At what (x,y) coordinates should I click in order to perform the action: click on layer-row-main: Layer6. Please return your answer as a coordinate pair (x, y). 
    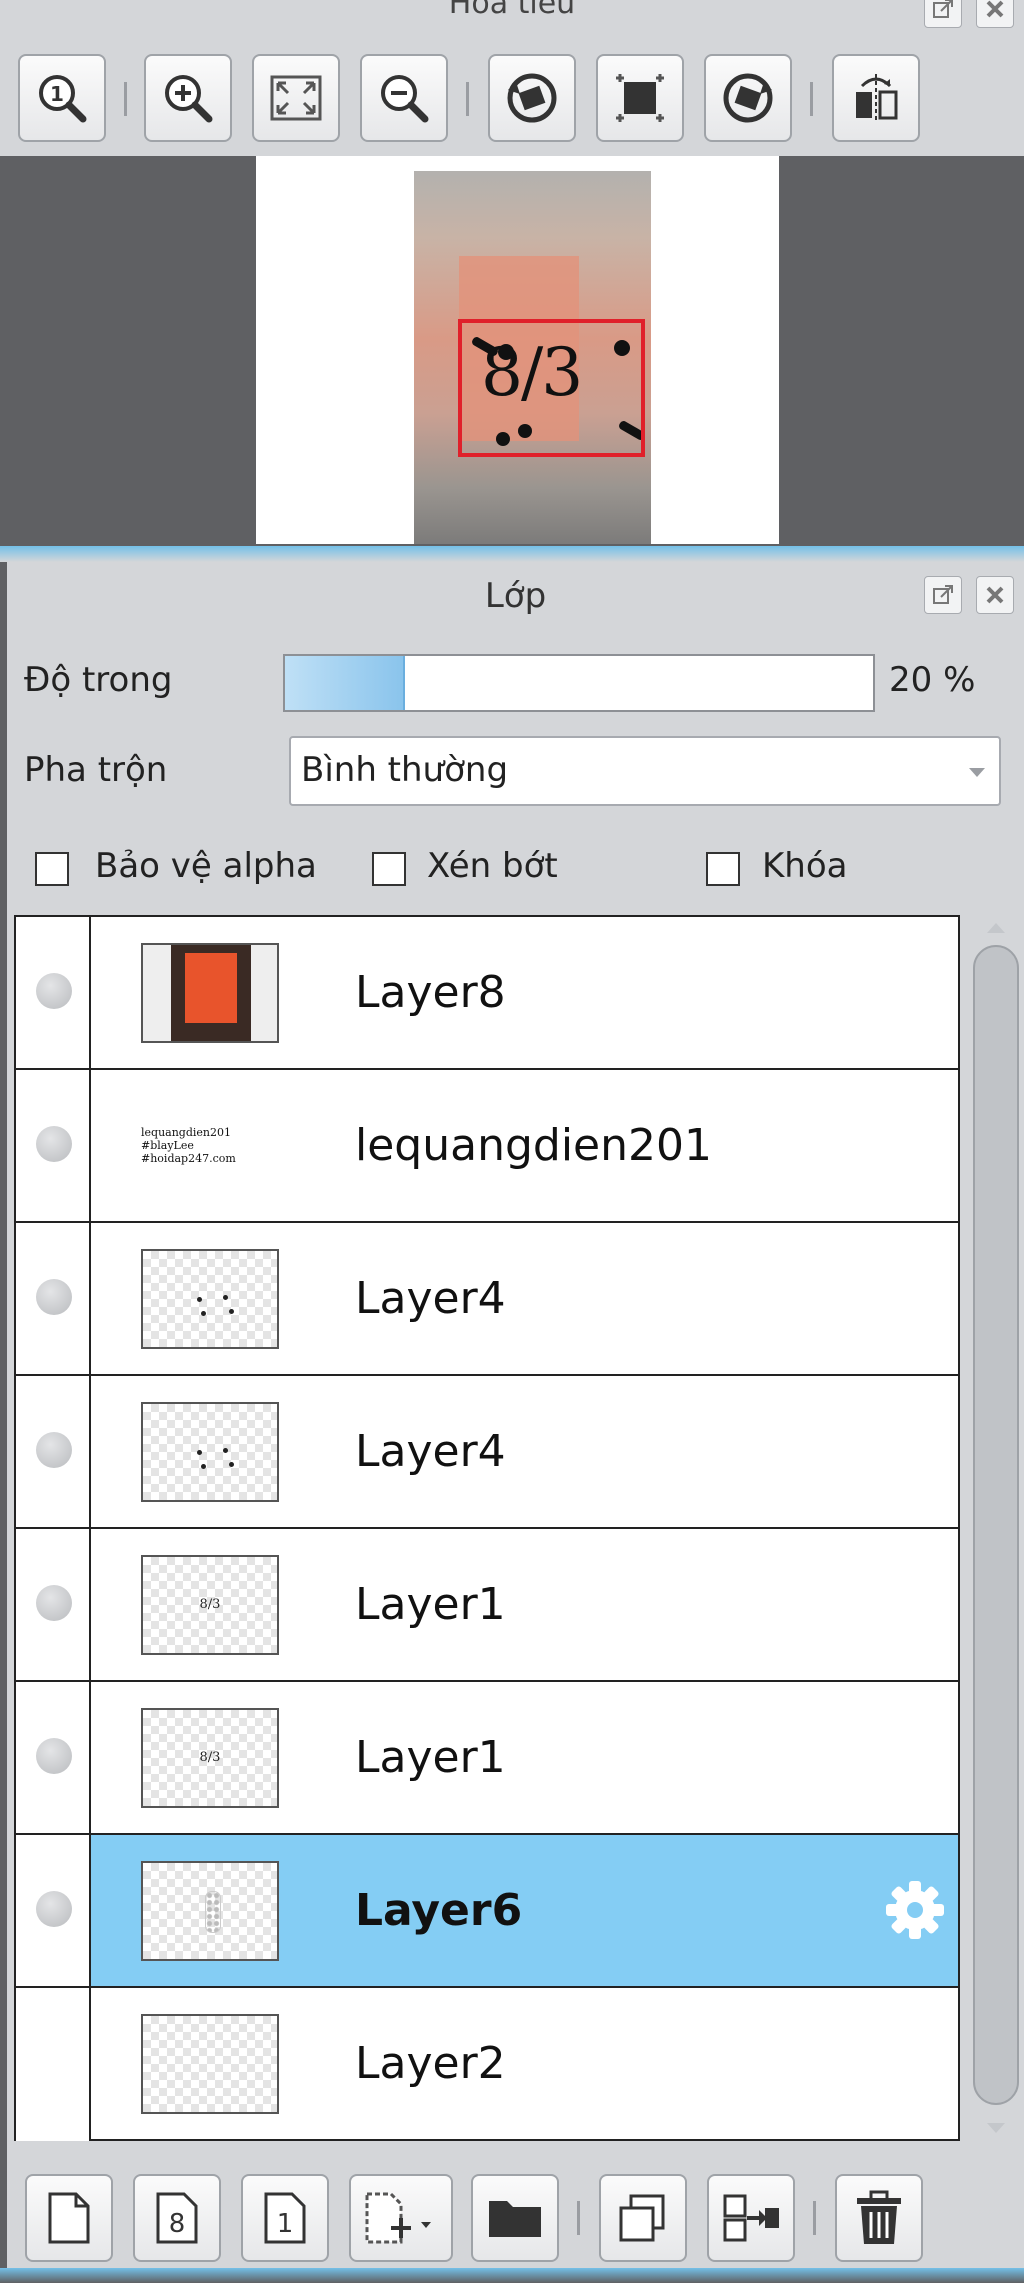
    Looking at the image, I should click on (524, 1910).